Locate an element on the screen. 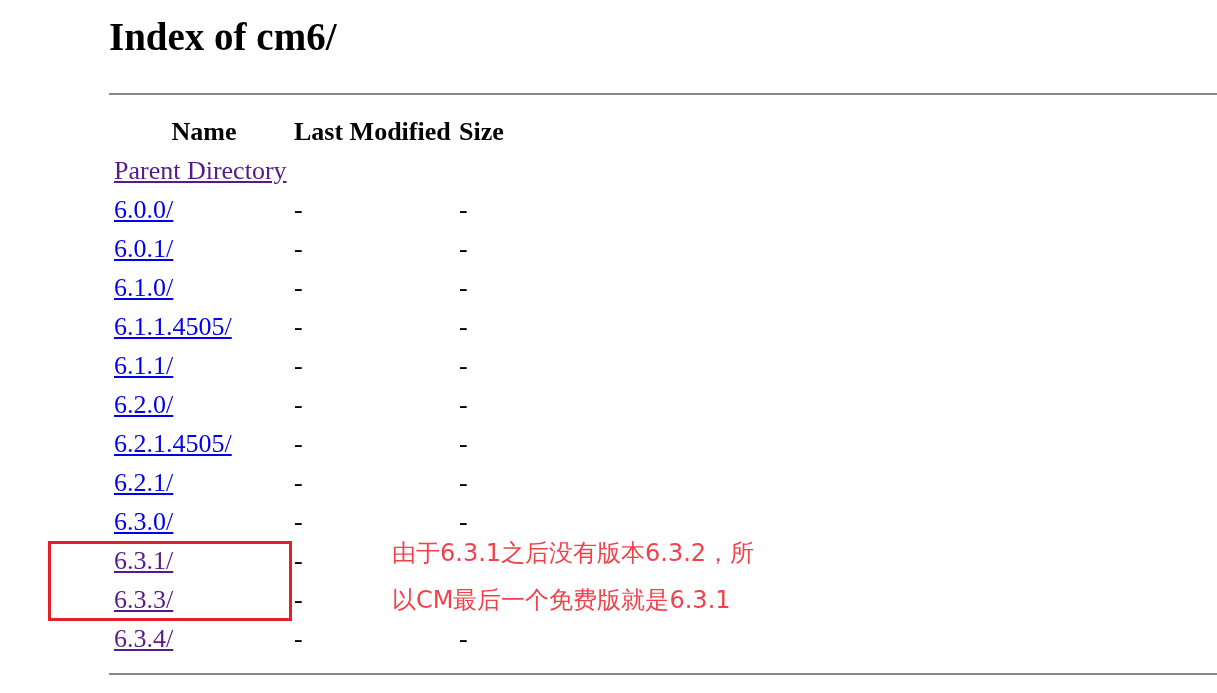  page-title: Index of cm6/ is located at coordinates (223, 37).